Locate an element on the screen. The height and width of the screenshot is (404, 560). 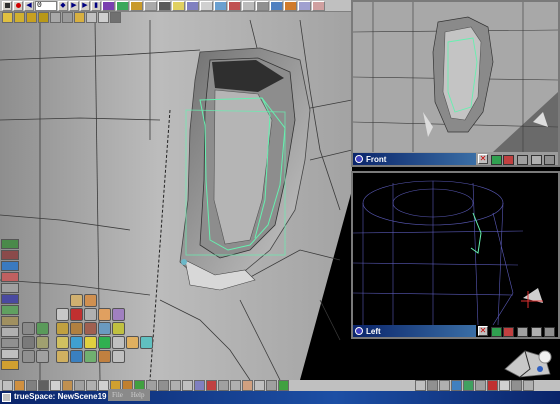
frame-number-field is located at coordinates (46, 5).